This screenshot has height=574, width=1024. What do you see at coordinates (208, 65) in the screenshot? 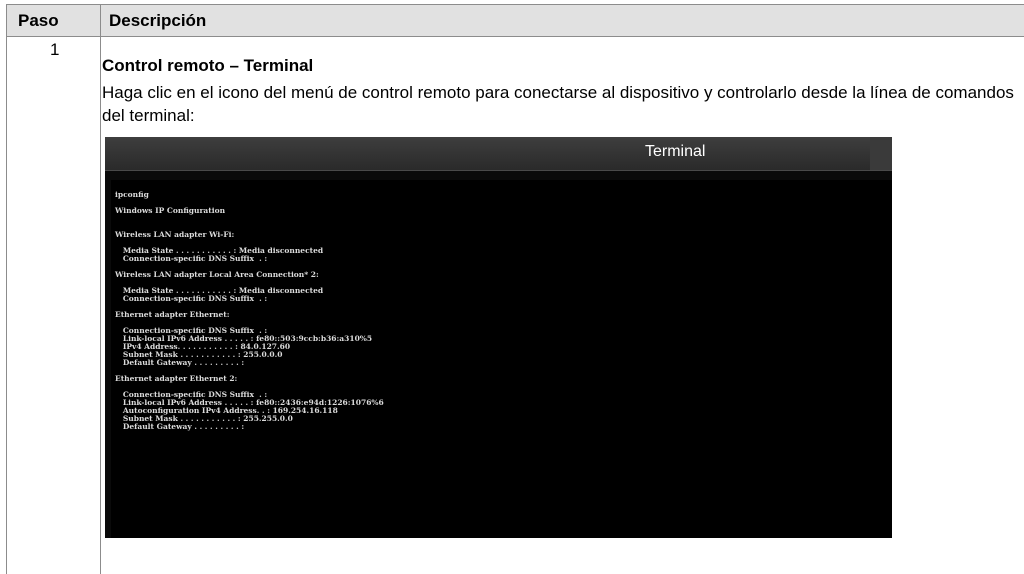
I see `step-title: Control remoto – Terminal` at bounding box center [208, 65].